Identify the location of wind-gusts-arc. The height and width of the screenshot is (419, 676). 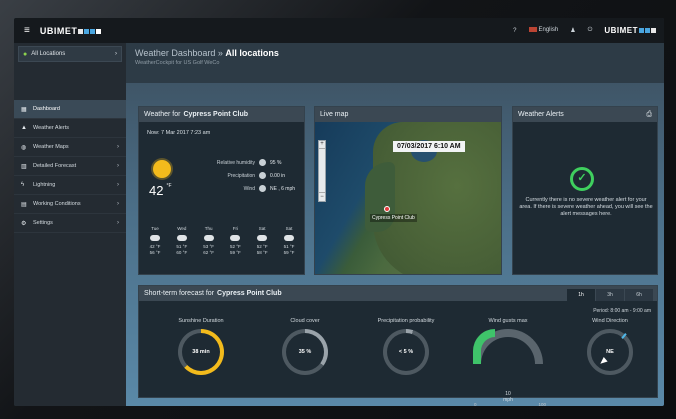
(508, 346).